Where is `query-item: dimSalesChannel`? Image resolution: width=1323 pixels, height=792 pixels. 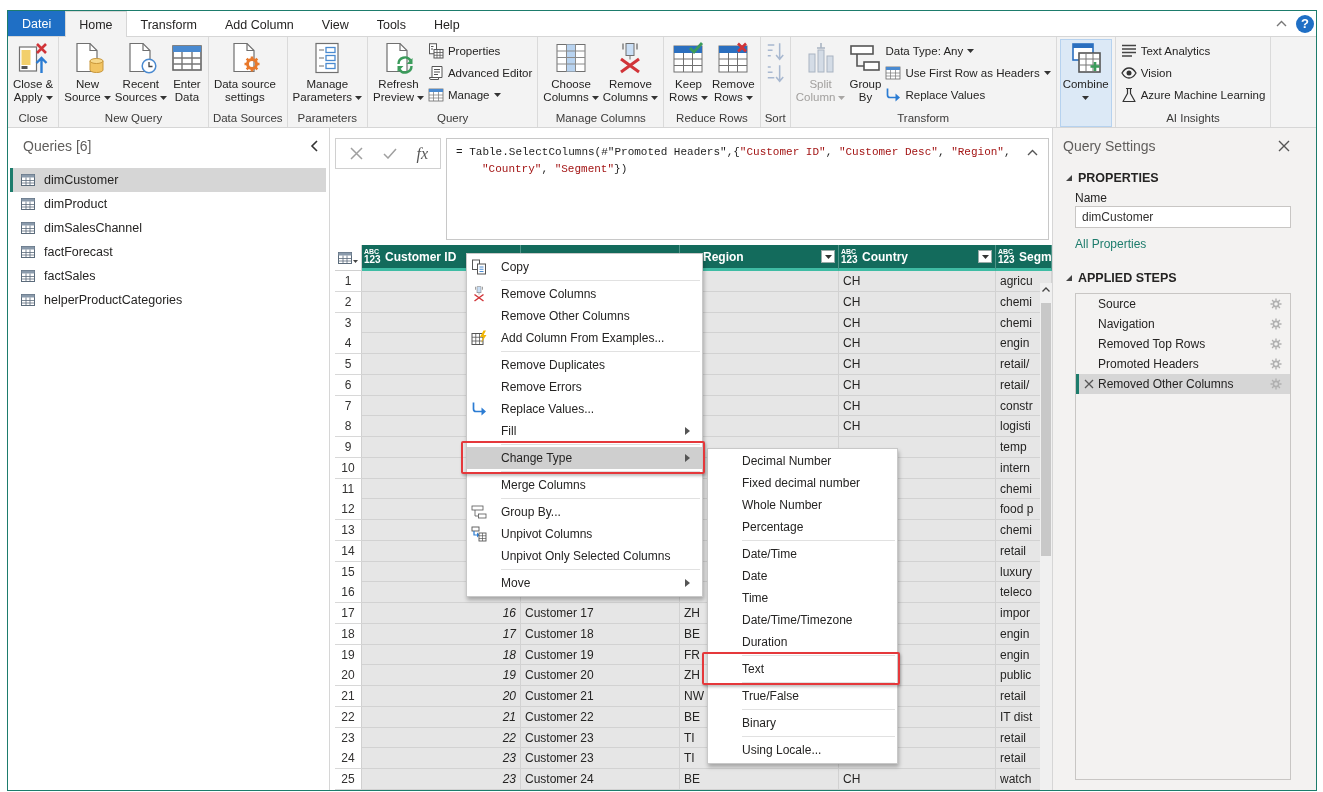 query-item: dimSalesChannel is located at coordinates (168, 228).